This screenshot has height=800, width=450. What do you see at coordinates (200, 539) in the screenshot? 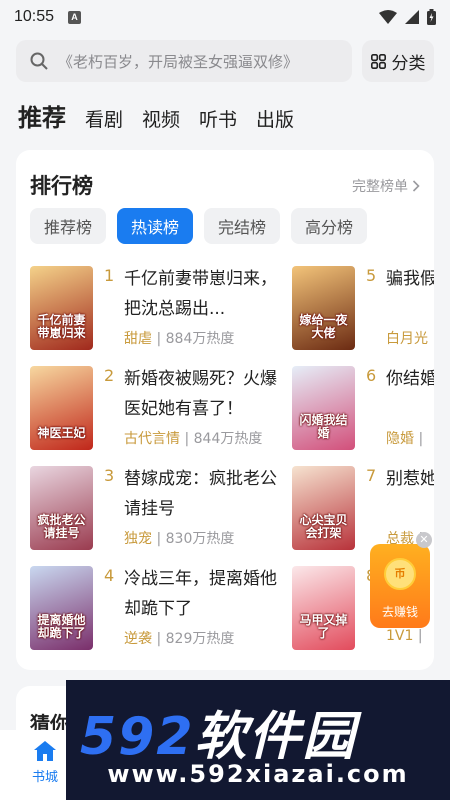
I see `book-heat: 830万热度` at bounding box center [200, 539].